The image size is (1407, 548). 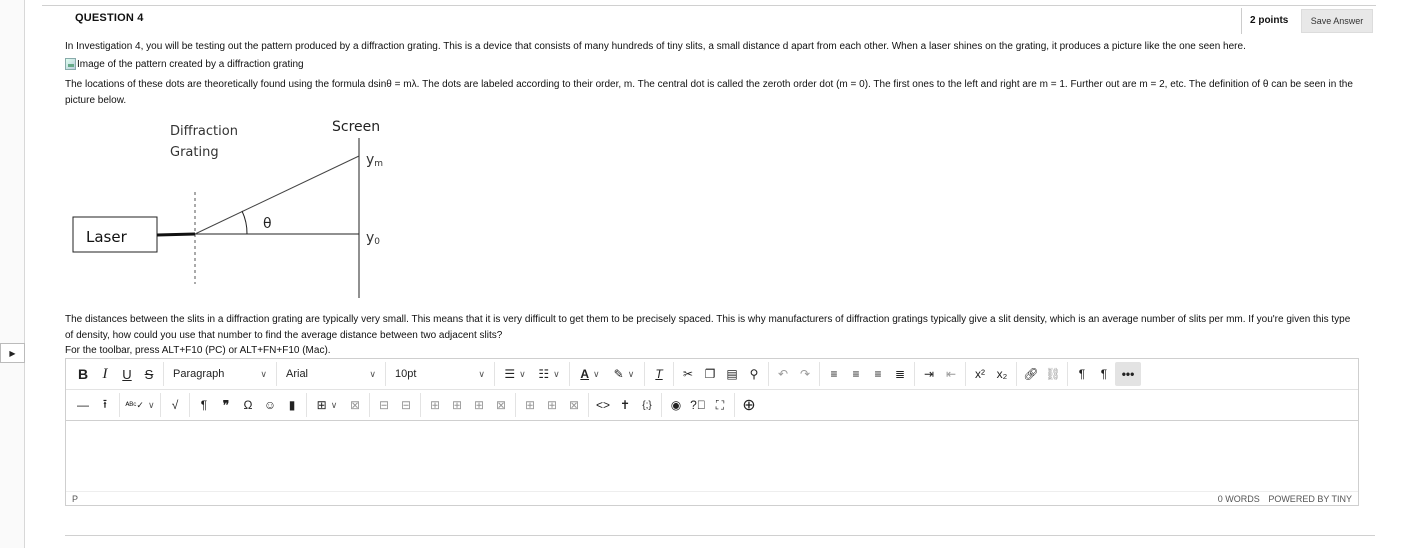 I want to click on align-justify-icon: ≣, so click(x=900, y=374).